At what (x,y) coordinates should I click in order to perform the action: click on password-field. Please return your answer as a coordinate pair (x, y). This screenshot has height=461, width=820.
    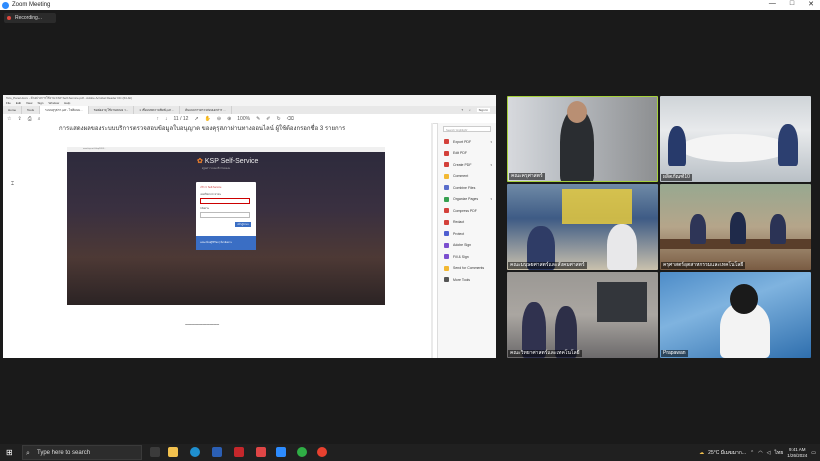
    Looking at the image, I should click on (225, 215).